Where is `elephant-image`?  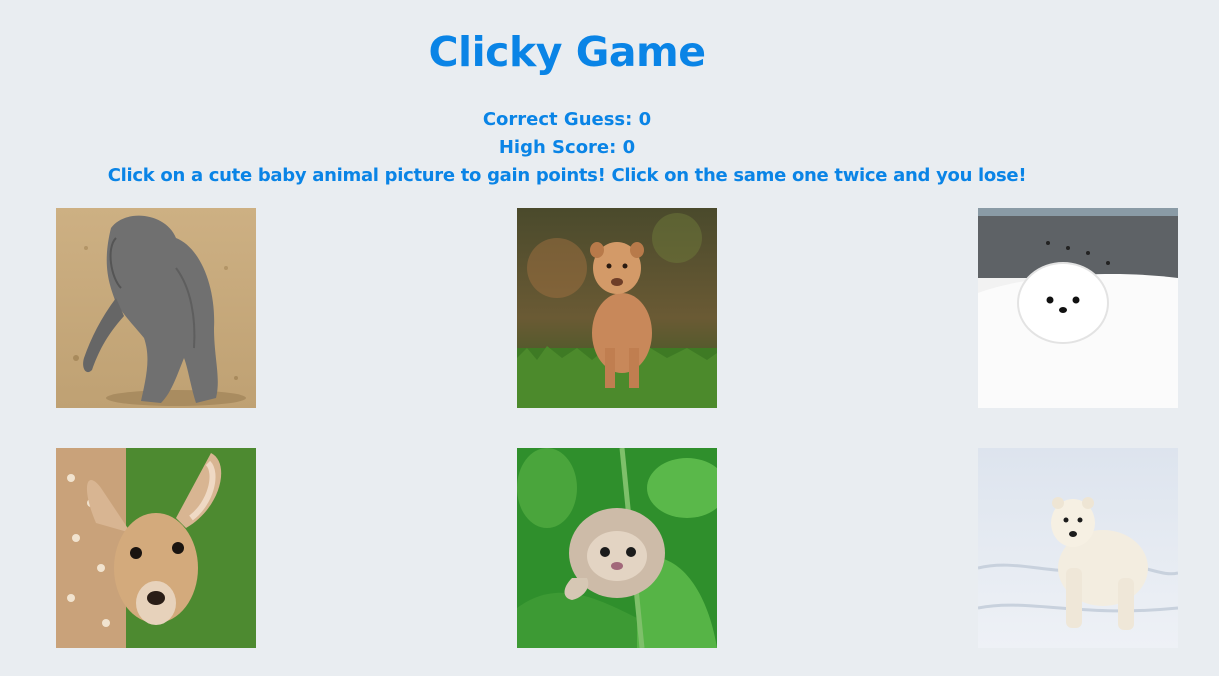
elephant-image is located at coordinates (156, 308).